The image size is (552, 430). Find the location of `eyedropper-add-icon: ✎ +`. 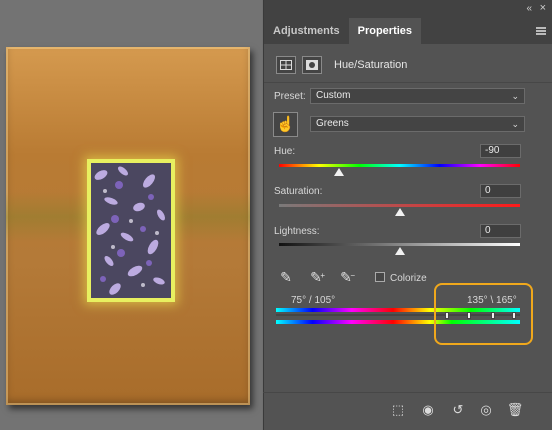

eyedropper-add-icon: ✎ + is located at coordinates (316, 277).